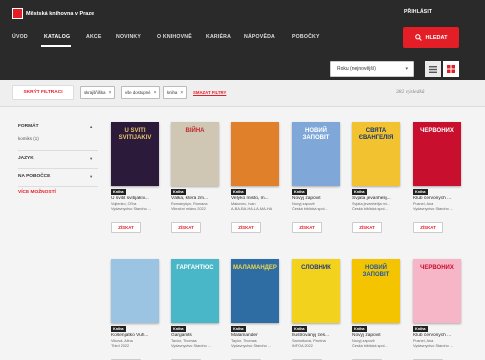 The height and width of the screenshot is (360, 485). What do you see at coordinates (195, 131) in the screenshot?
I see `book-cover-title: ВІЙНА` at bounding box center [195, 131].